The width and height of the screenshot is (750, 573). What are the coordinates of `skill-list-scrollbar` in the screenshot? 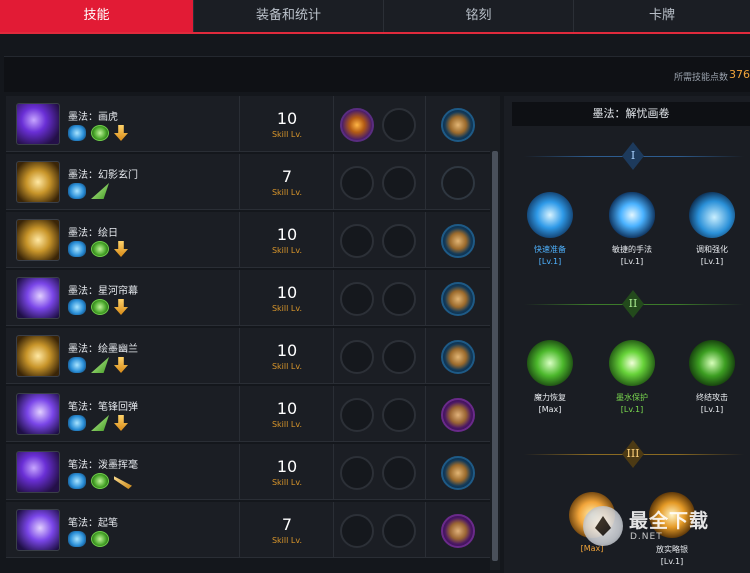 It's located at (495, 333).